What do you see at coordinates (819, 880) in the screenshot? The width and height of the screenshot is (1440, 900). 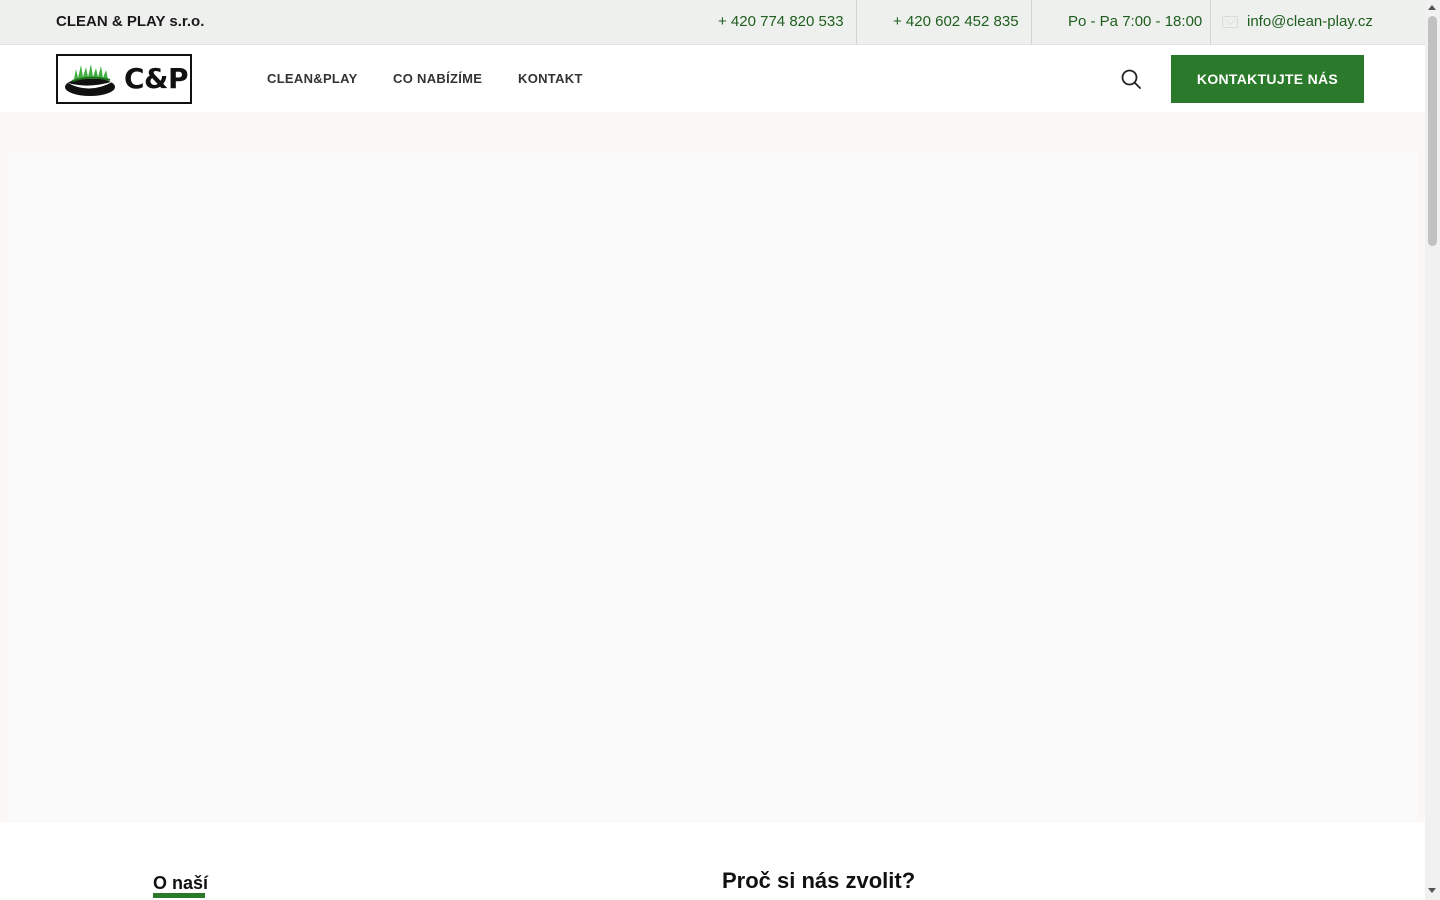 I see `why-us-heading: Proč si nás zvolit?` at bounding box center [819, 880].